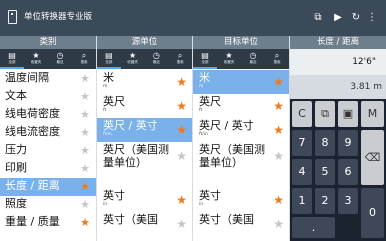 The width and height of the screenshot is (386, 241). What do you see at coordinates (12, 17) in the screenshot?
I see `app-logo-icon` at bounding box center [12, 17].